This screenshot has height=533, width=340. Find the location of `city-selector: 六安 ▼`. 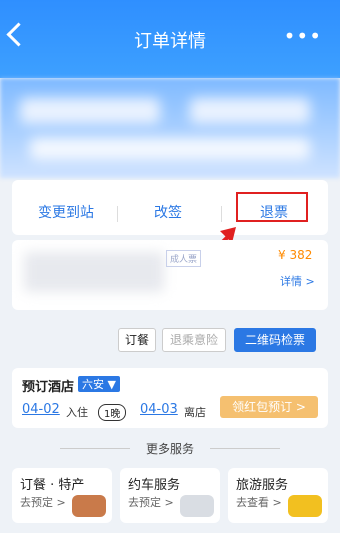

city-selector: 六安 ▼ is located at coordinates (99, 384).